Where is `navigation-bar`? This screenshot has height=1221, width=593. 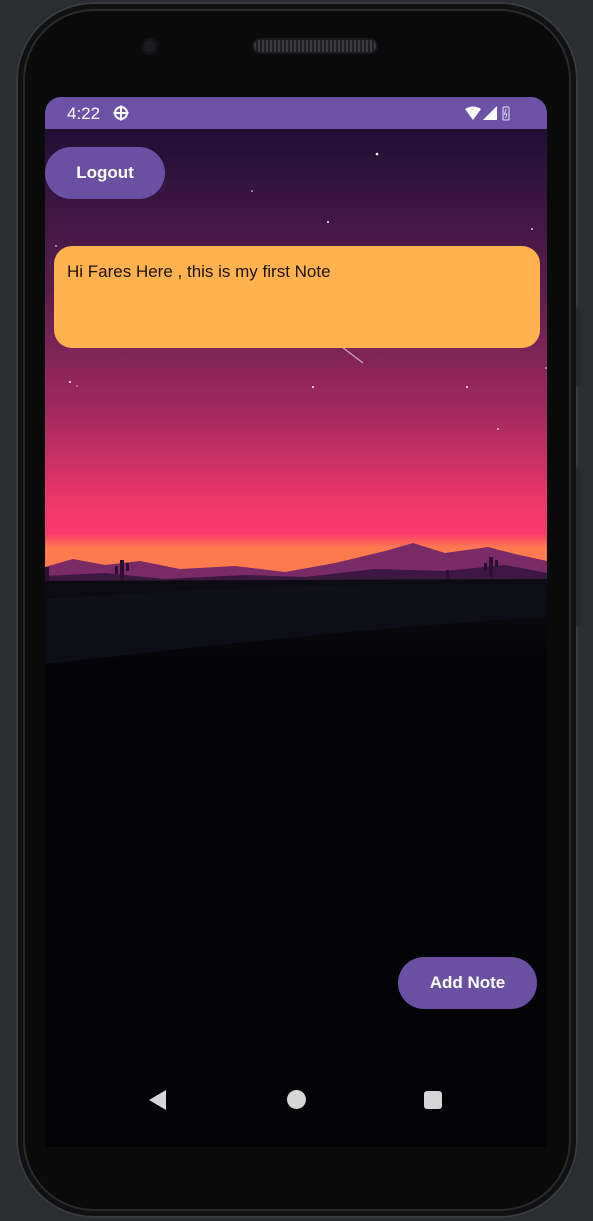 navigation-bar is located at coordinates (296, 1102).